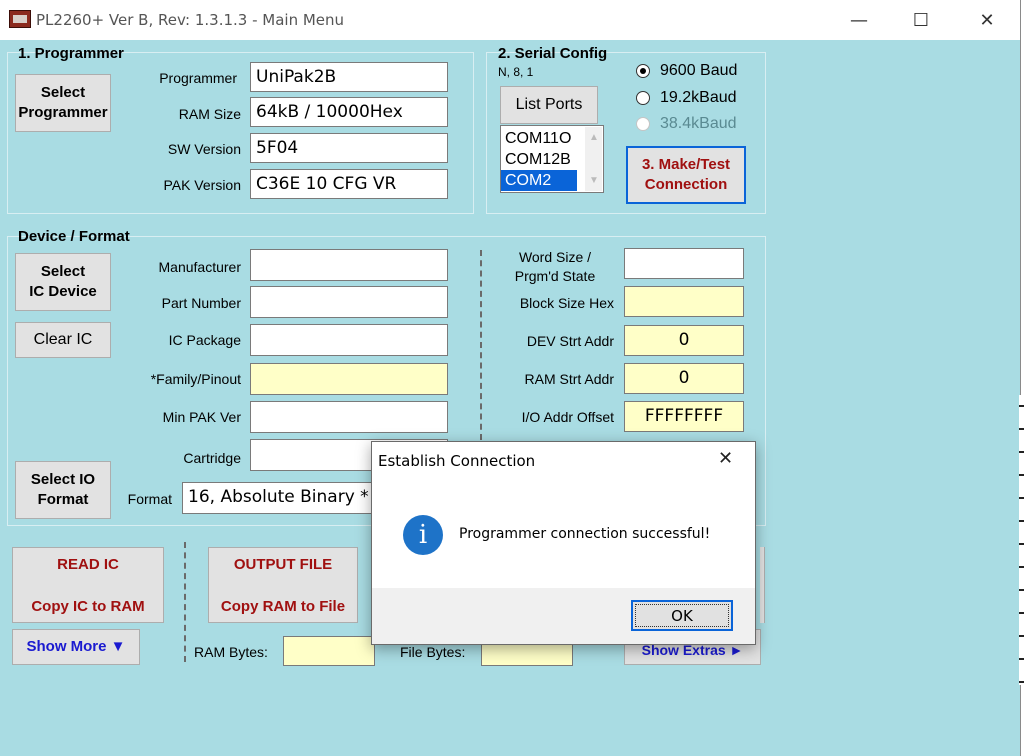 Image resolution: width=1024 pixels, height=756 pixels. I want to click on device-format-label: Device / Format, so click(74, 236).